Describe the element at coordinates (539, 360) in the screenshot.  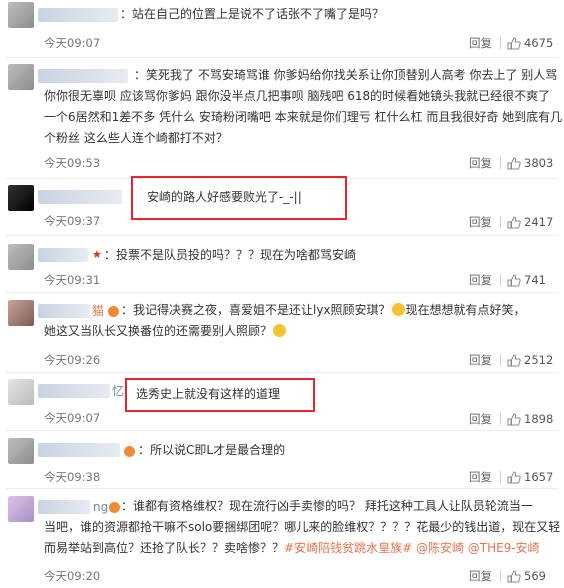
I see `like-count: 2512` at that location.